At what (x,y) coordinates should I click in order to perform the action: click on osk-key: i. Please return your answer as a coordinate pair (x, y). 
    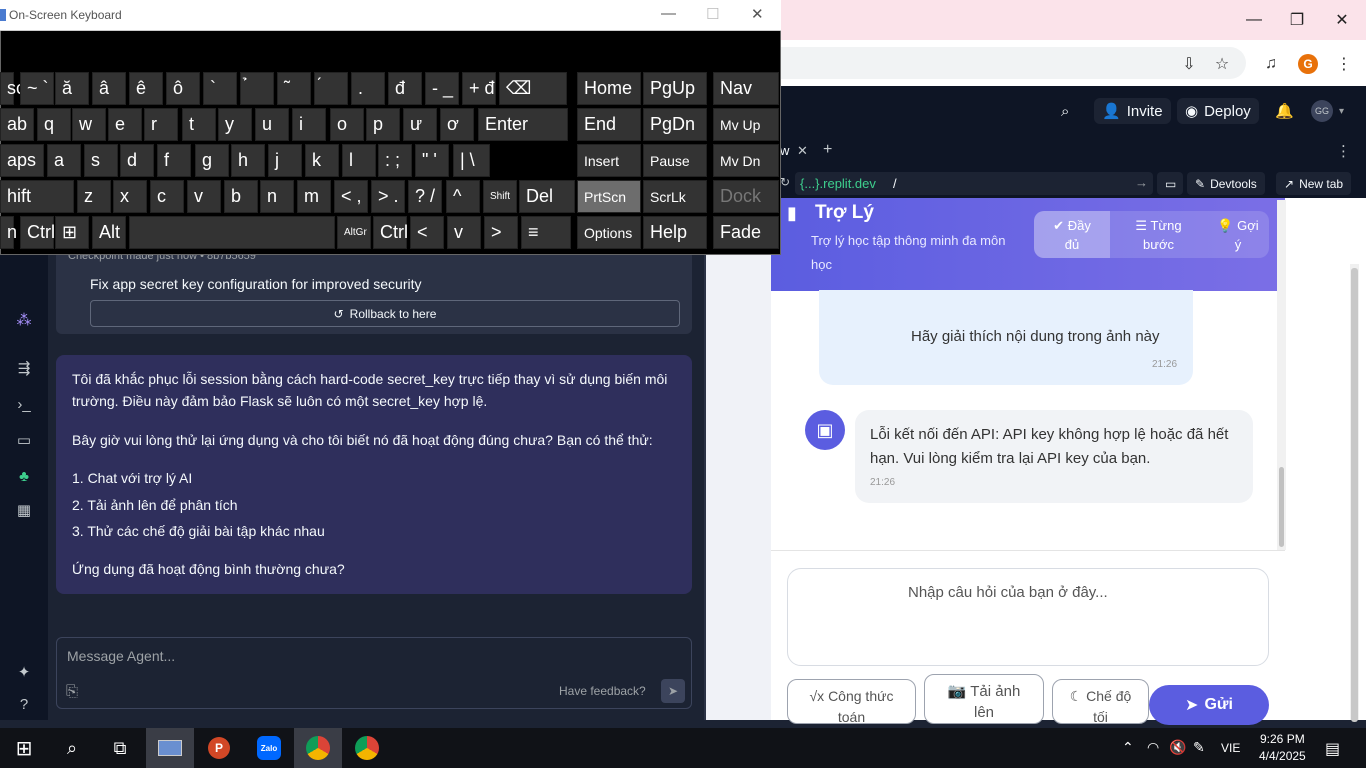
    Looking at the image, I should click on (309, 124).